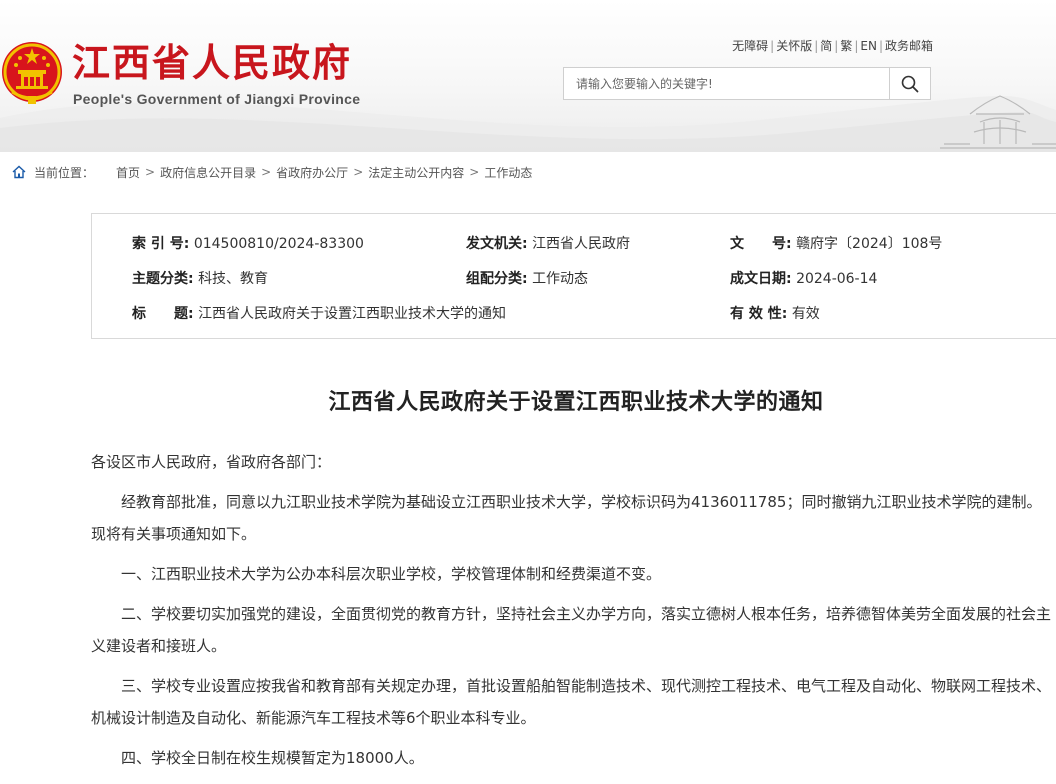 The image size is (1056, 784). Describe the element at coordinates (352, 314) in the screenshot. I see `meta-title-value: 江西省人民政府关于设置江西职业技术大学的通知` at that location.